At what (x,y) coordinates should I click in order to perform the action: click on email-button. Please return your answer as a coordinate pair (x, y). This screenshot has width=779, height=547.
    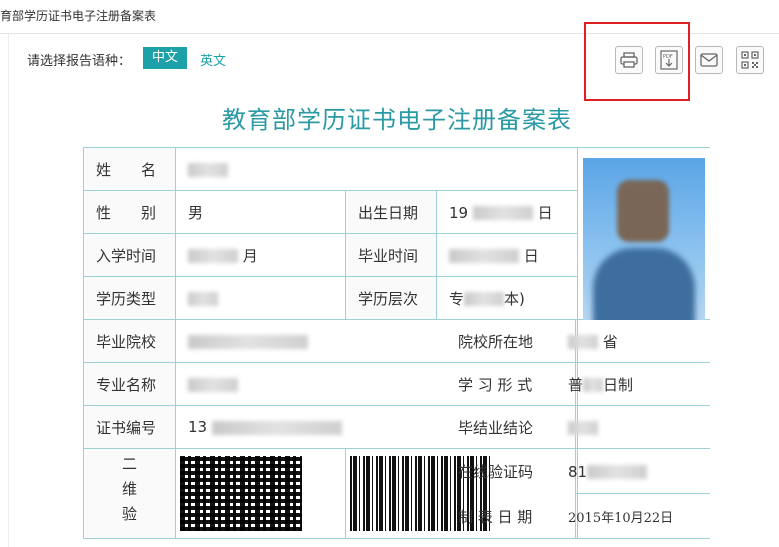
    Looking at the image, I should click on (709, 60).